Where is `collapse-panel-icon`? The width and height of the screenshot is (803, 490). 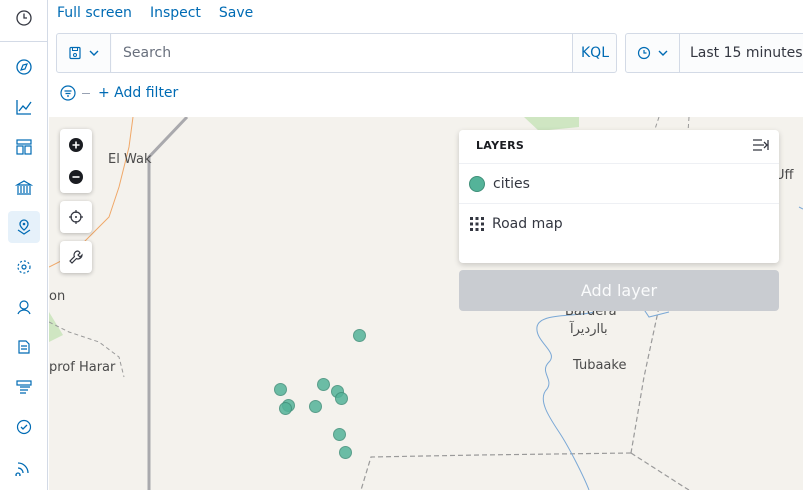 collapse-panel-icon is located at coordinates (761, 145).